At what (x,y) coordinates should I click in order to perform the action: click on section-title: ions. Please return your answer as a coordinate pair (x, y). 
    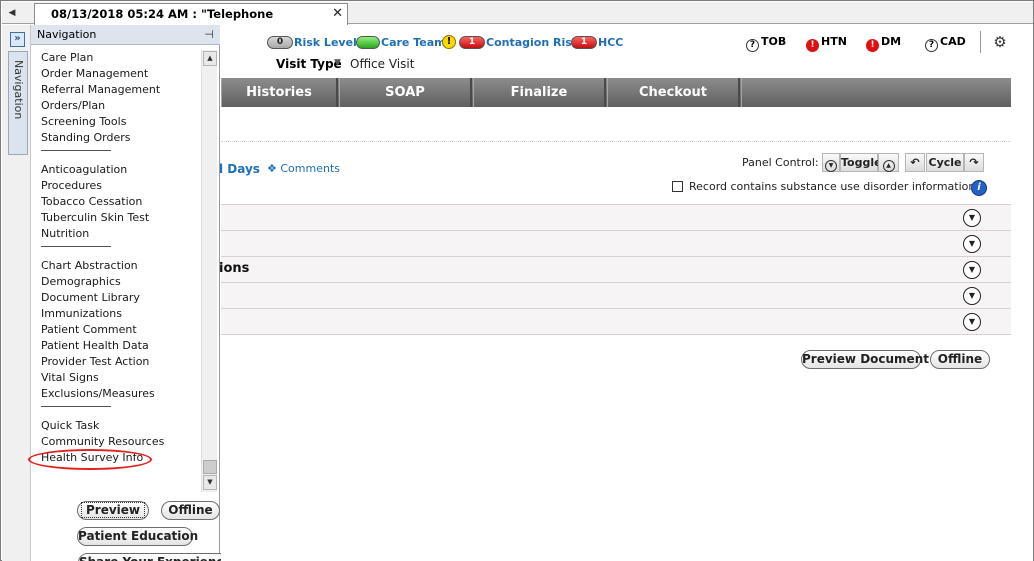
    Looking at the image, I should click on (234, 268).